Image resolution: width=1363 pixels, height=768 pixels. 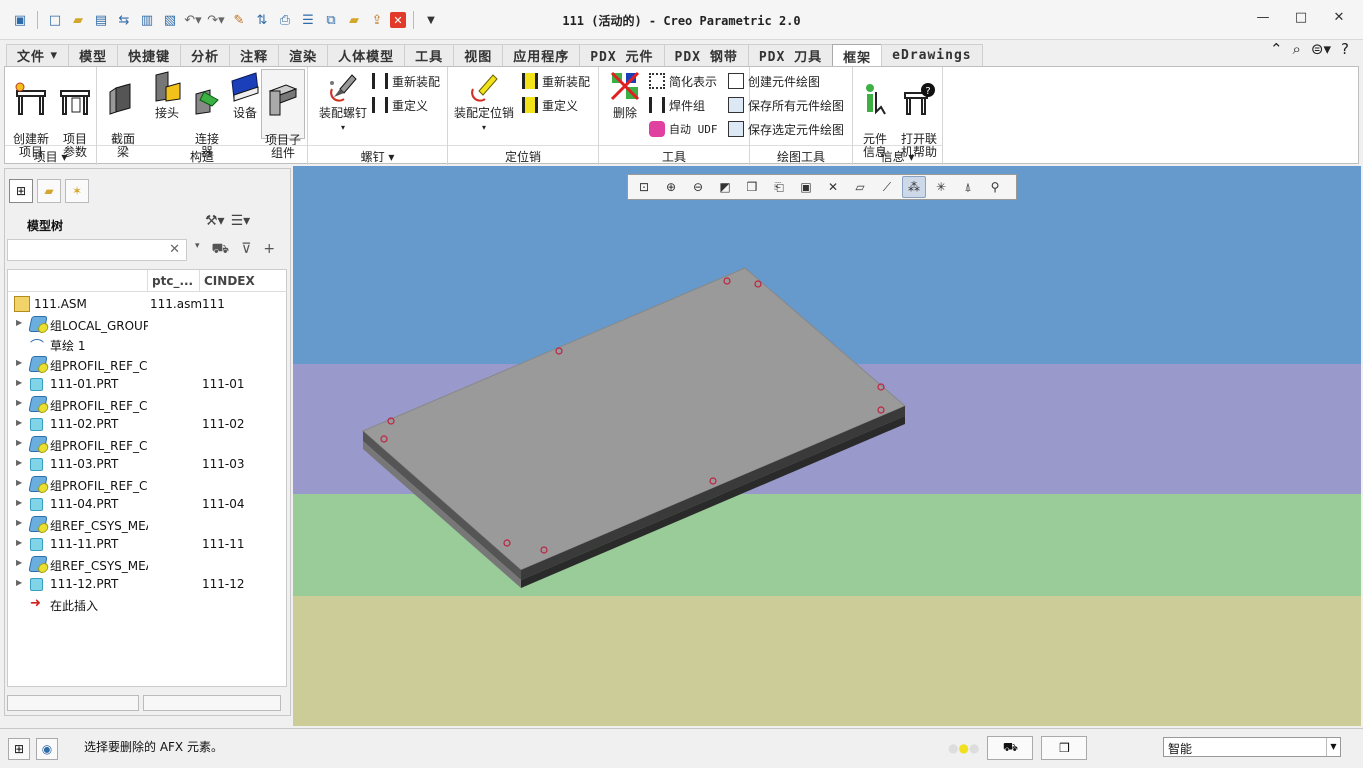 What do you see at coordinates (205, 55) in the screenshot?
I see `tab-analysis: 分析` at bounding box center [205, 55].